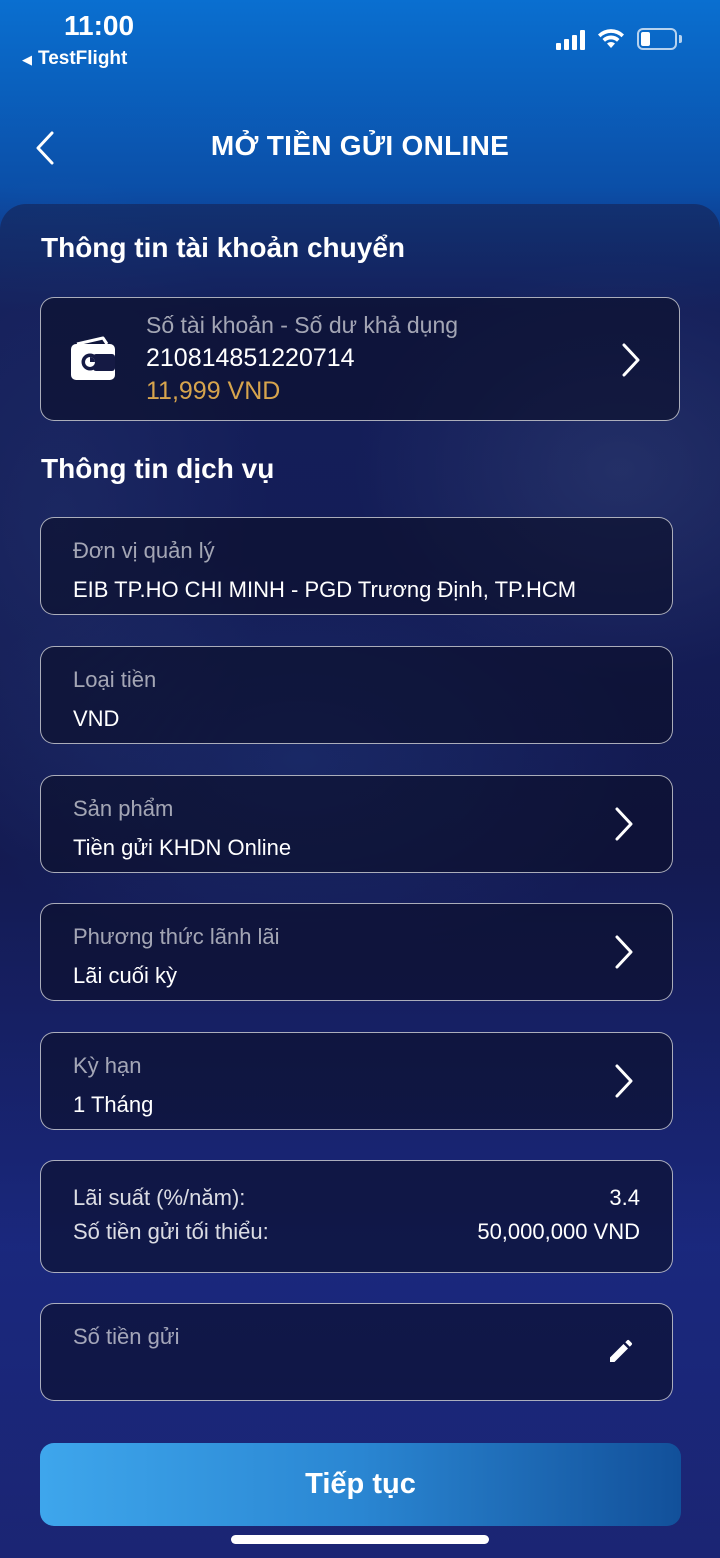 The width and height of the screenshot is (720, 1558). I want to click on currency-value: VND, so click(96, 718).